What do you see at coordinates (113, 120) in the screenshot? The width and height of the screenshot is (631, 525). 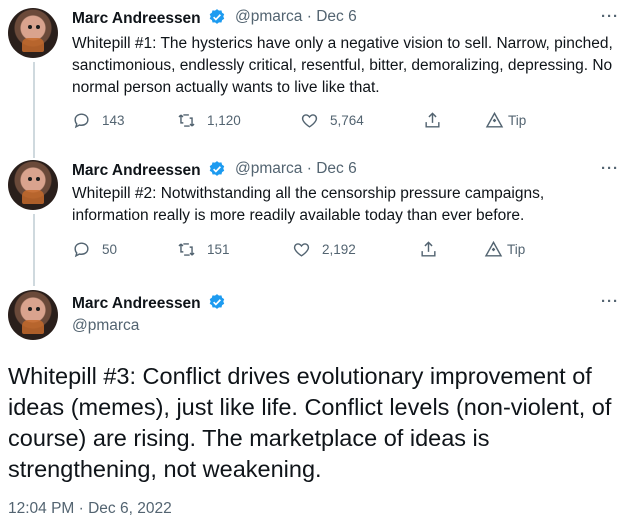 I see `reply-count: 143` at bounding box center [113, 120].